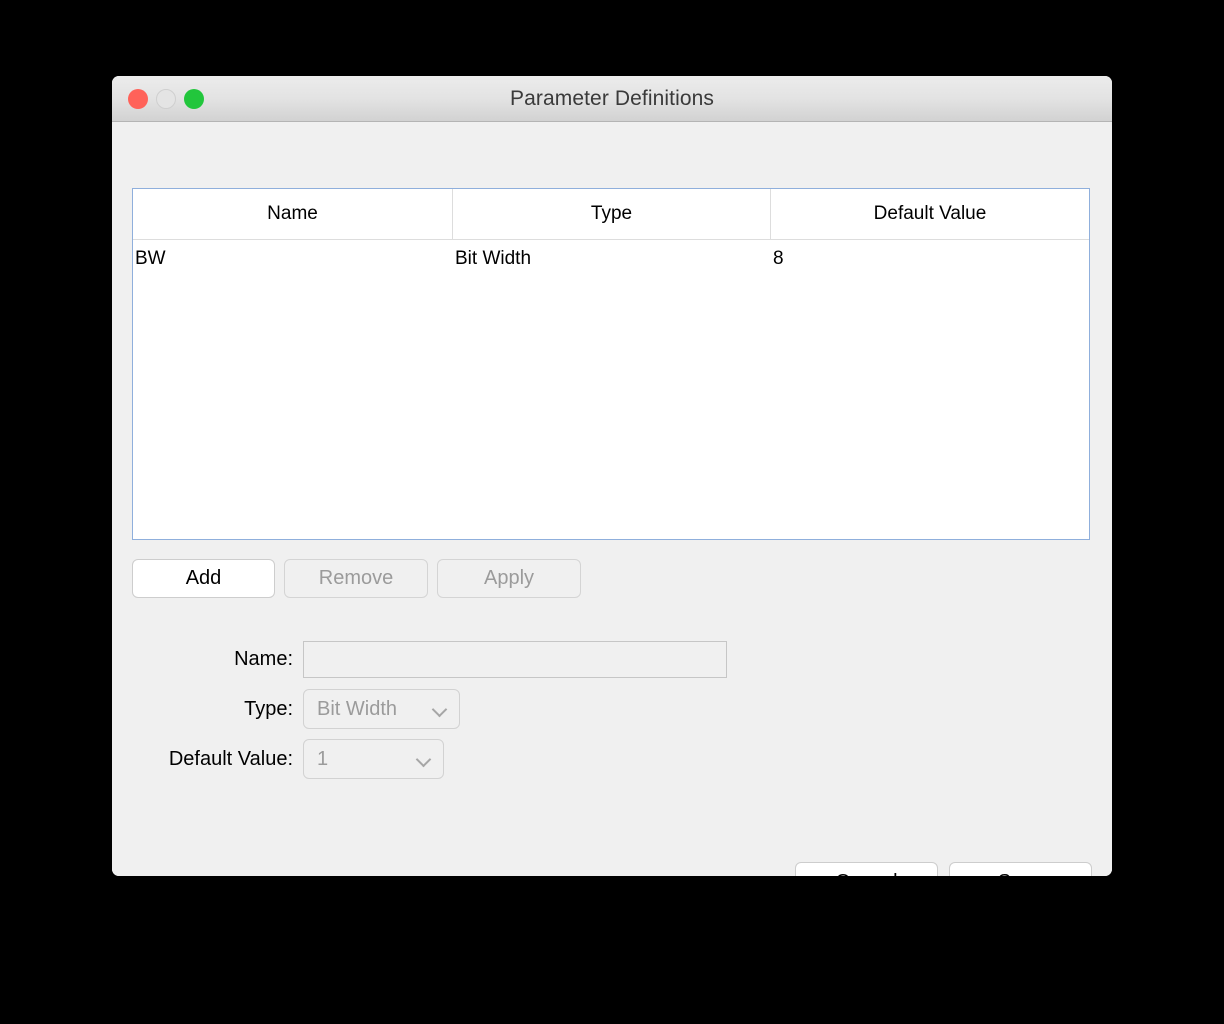  Describe the element at coordinates (323, 758) in the screenshot. I see `default-value-select-value: 1` at that location.